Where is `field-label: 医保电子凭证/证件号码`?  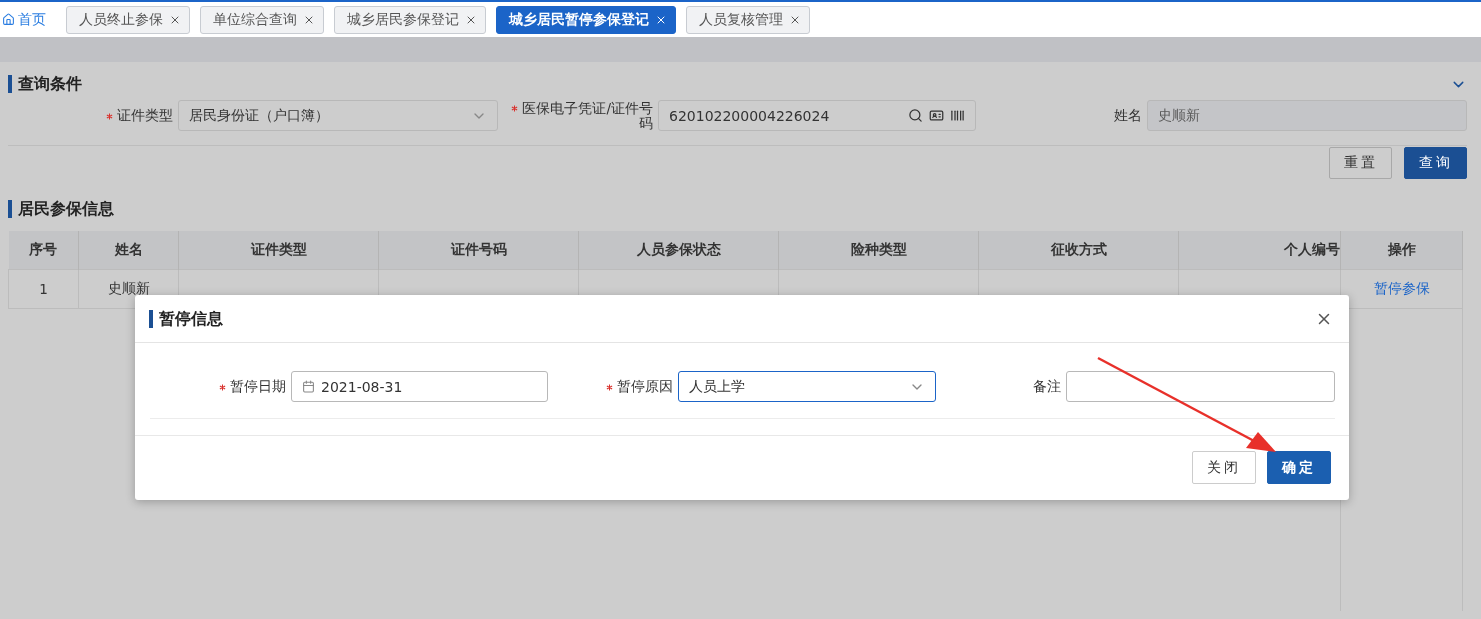 field-label: 医保电子凭证/证件号码 is located at coordinates (578, 115).